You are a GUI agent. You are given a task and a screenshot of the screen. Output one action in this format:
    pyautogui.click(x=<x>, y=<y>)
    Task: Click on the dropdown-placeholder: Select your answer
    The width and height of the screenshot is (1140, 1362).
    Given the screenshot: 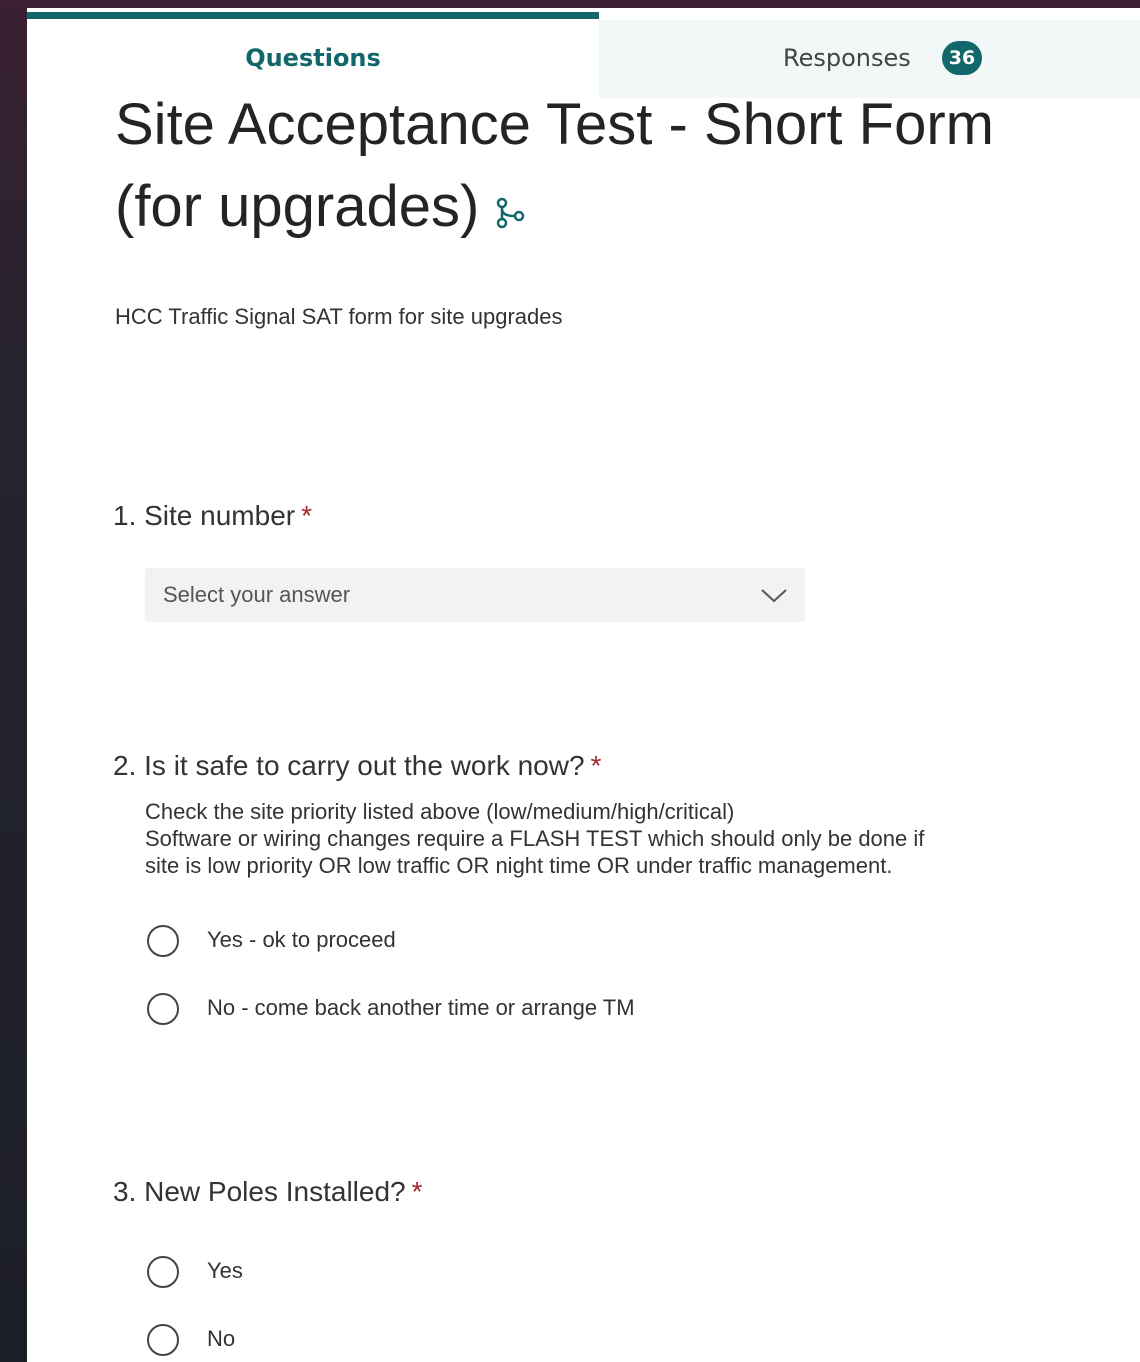 What is the action you would take?
    pyautogui.click(x=257, y=594)
    